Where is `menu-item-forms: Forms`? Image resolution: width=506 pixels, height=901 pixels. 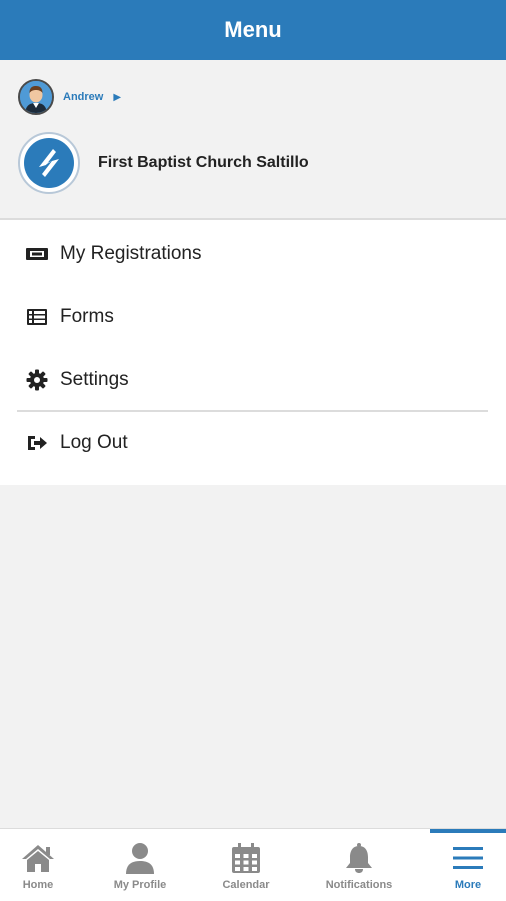
menu-item-forms: Forms is located at coordinates (253, 317).